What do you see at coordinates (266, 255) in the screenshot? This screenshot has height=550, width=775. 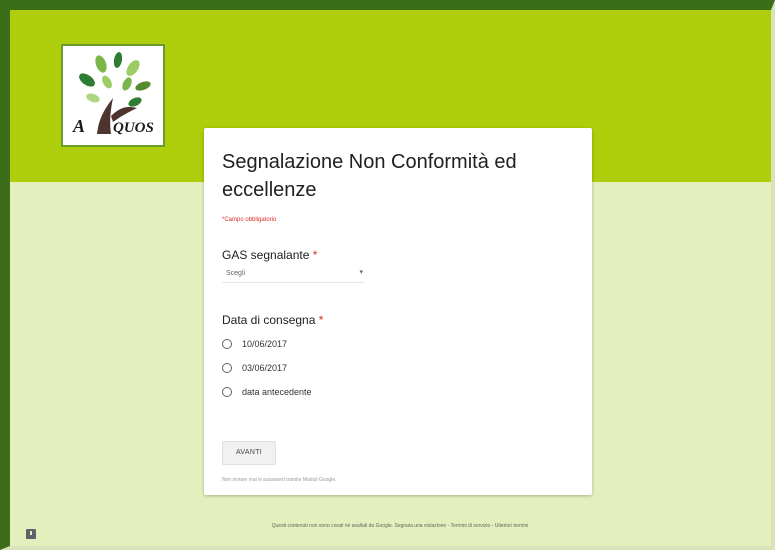 I see `question-label-text: GAS segnalante` at bounding box center [266, 255].